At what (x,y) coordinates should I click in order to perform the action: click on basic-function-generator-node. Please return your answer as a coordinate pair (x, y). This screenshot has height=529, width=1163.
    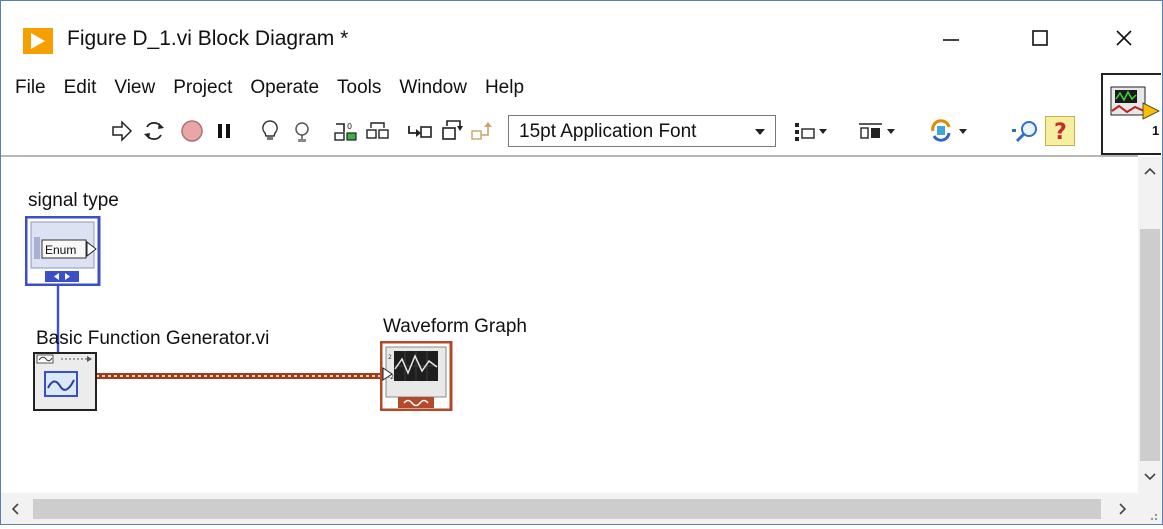
    Looking at the image, I should click on (65, 382).